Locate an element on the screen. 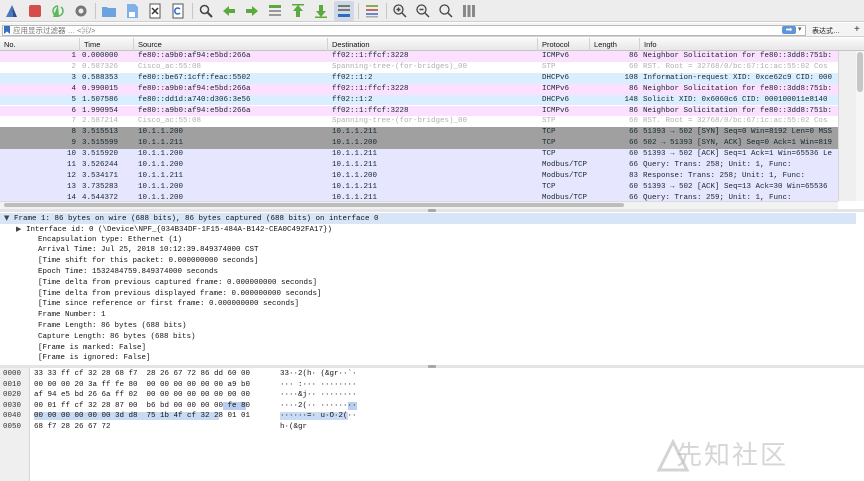  normal-size-icon is located at coordinates (446, 11).